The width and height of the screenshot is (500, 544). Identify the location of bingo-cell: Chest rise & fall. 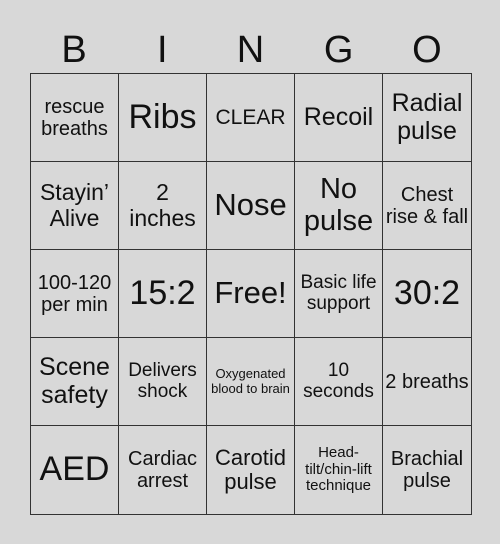
(427, 206).